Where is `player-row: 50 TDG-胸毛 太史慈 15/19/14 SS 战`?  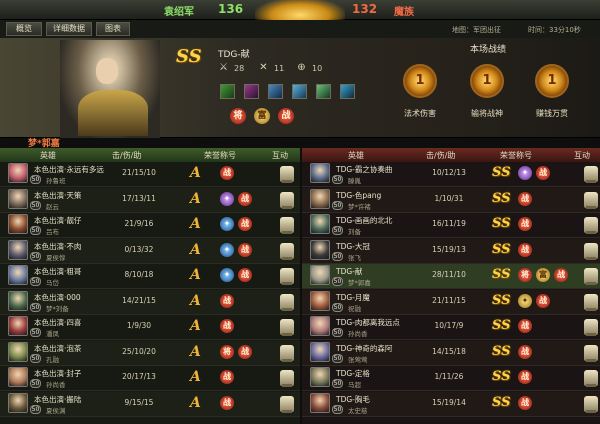 player-row: 50 TDG-胸毛 太史慈 15/19/14 SS 战 is located at coordinates (451, 404).